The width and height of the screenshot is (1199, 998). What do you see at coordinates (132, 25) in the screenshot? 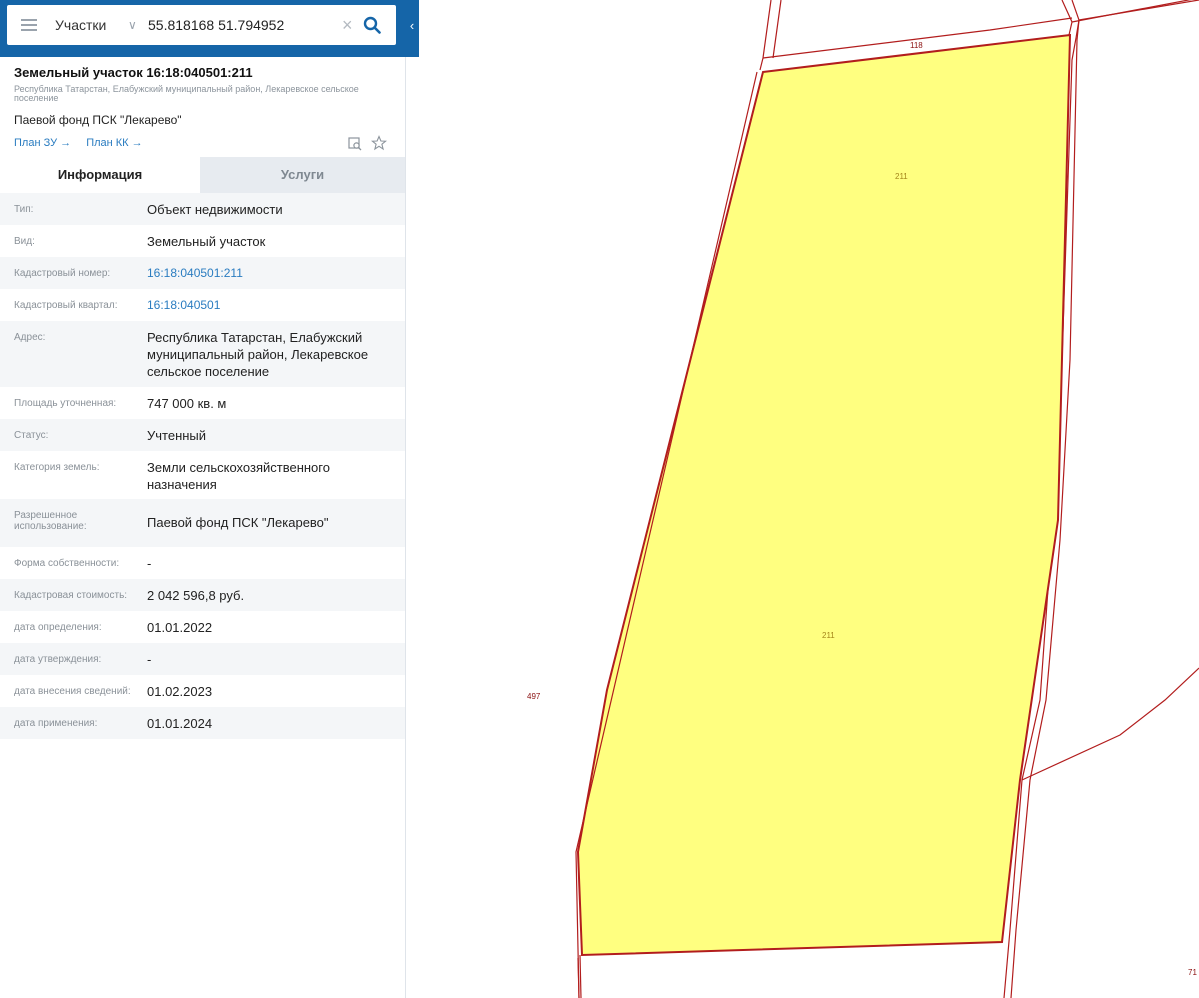
I see `chevron-down-icon: ∨` at bounding box center [132, 25].